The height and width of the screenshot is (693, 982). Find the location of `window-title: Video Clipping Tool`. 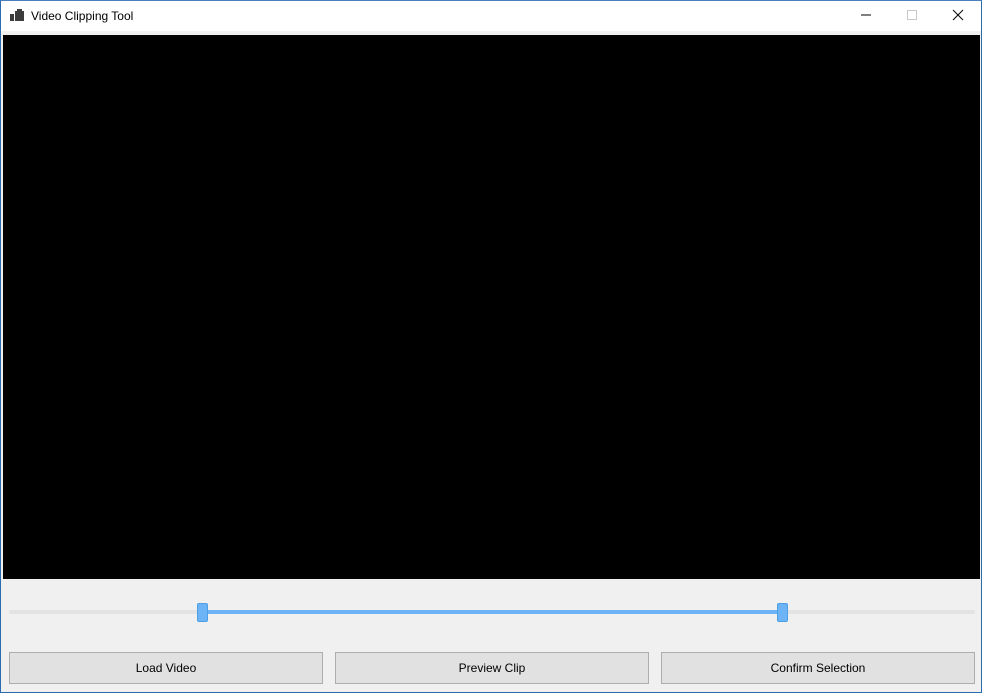

window-title: Video Clipping Tool is located at coordinates (82, 16).